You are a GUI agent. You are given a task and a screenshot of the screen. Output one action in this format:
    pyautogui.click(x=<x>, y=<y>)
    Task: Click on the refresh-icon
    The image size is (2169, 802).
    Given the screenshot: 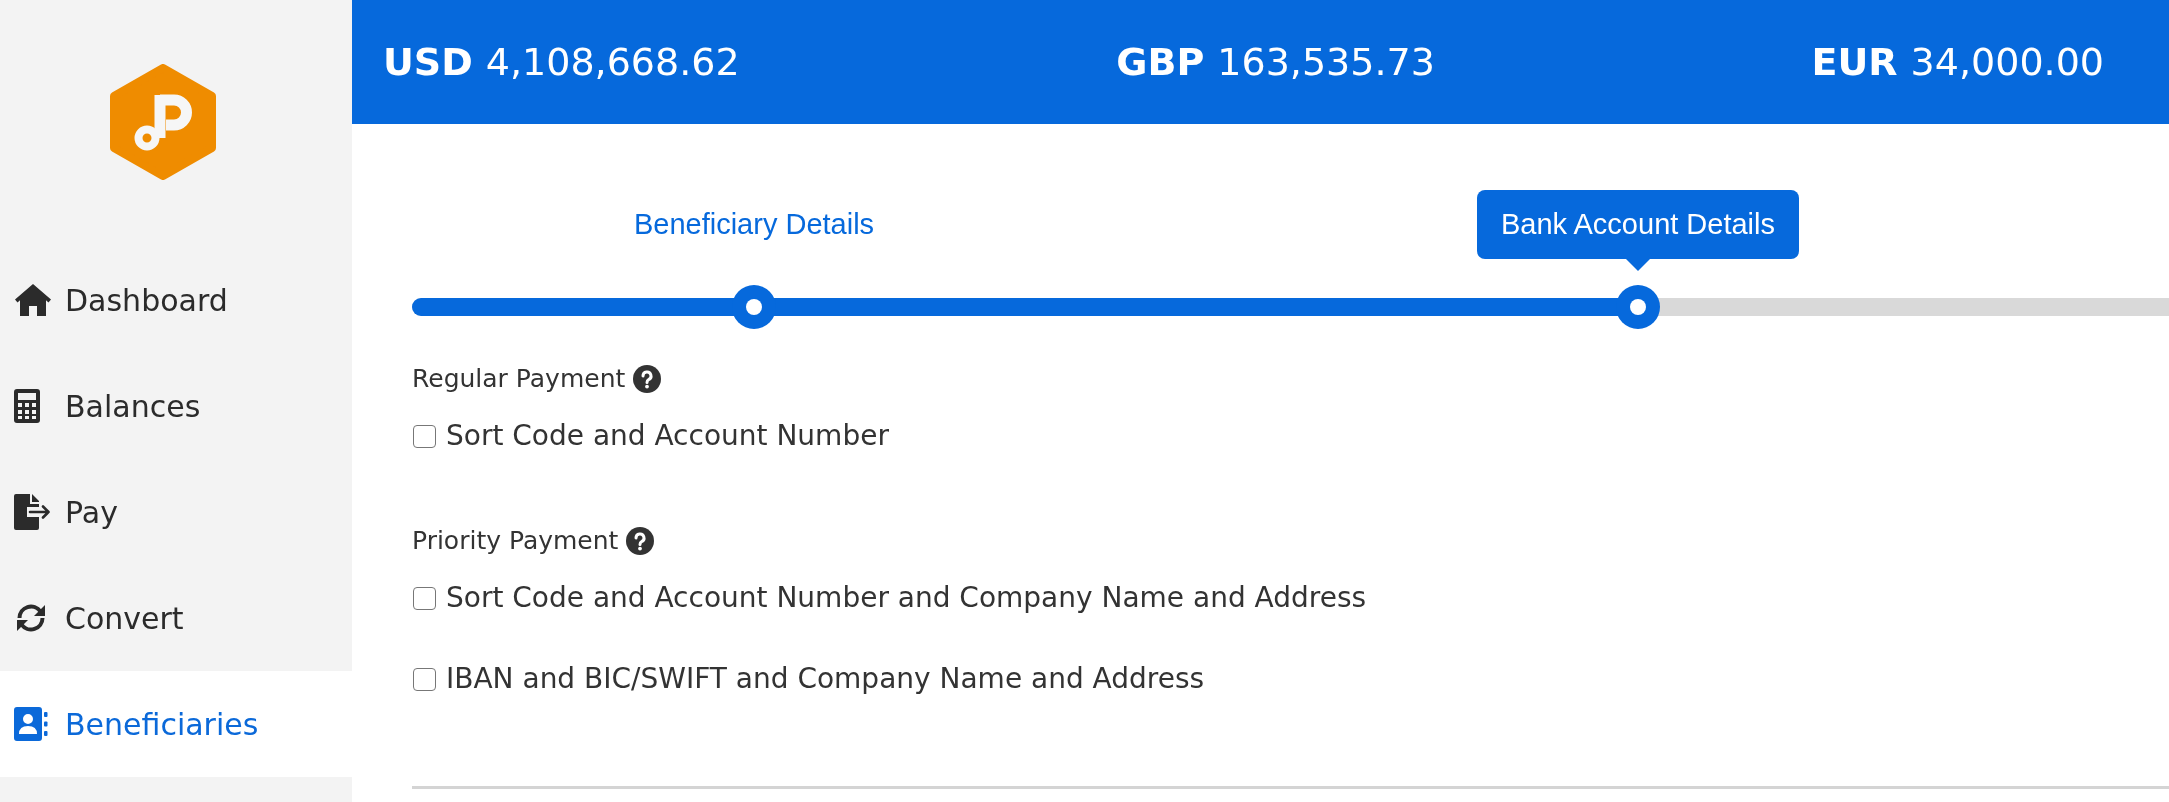 What is the action you would take?
    pyautogui.click(x=31, y=618)
    